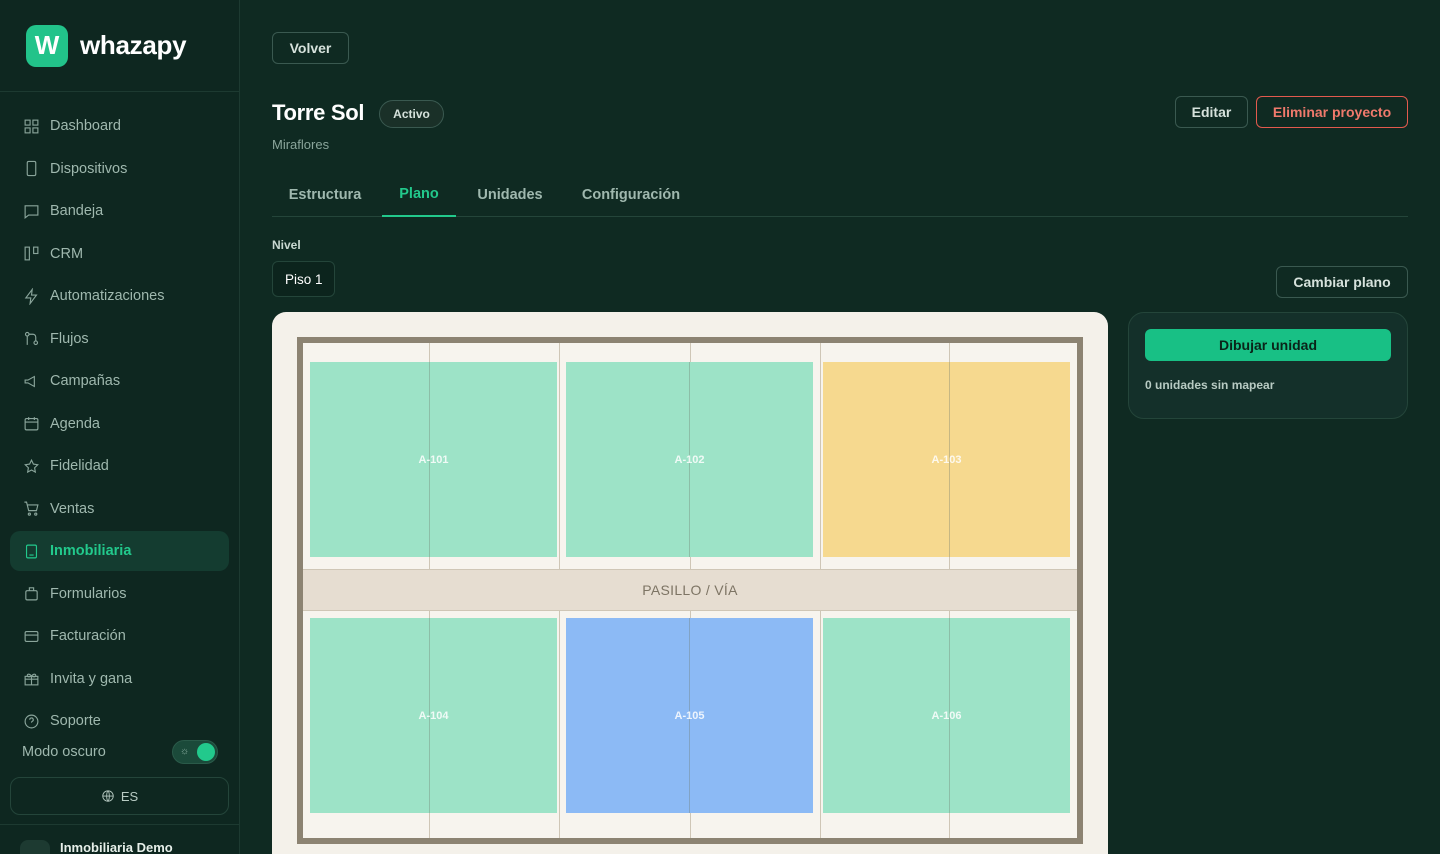 This screenshot has height=854, width=1440. Describe the element at coordinates (88, 636) in the screenshot. I see `sidebar-item-label: Facturación` at that location.